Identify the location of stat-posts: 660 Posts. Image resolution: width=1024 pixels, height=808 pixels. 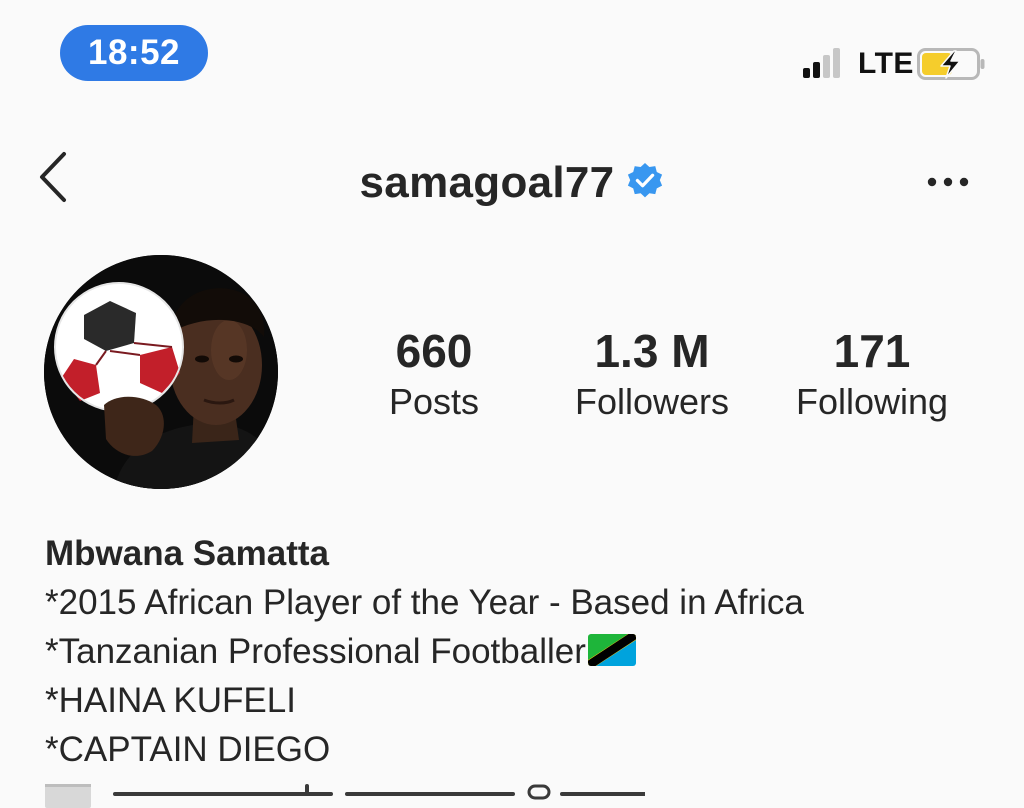
(434, 373).